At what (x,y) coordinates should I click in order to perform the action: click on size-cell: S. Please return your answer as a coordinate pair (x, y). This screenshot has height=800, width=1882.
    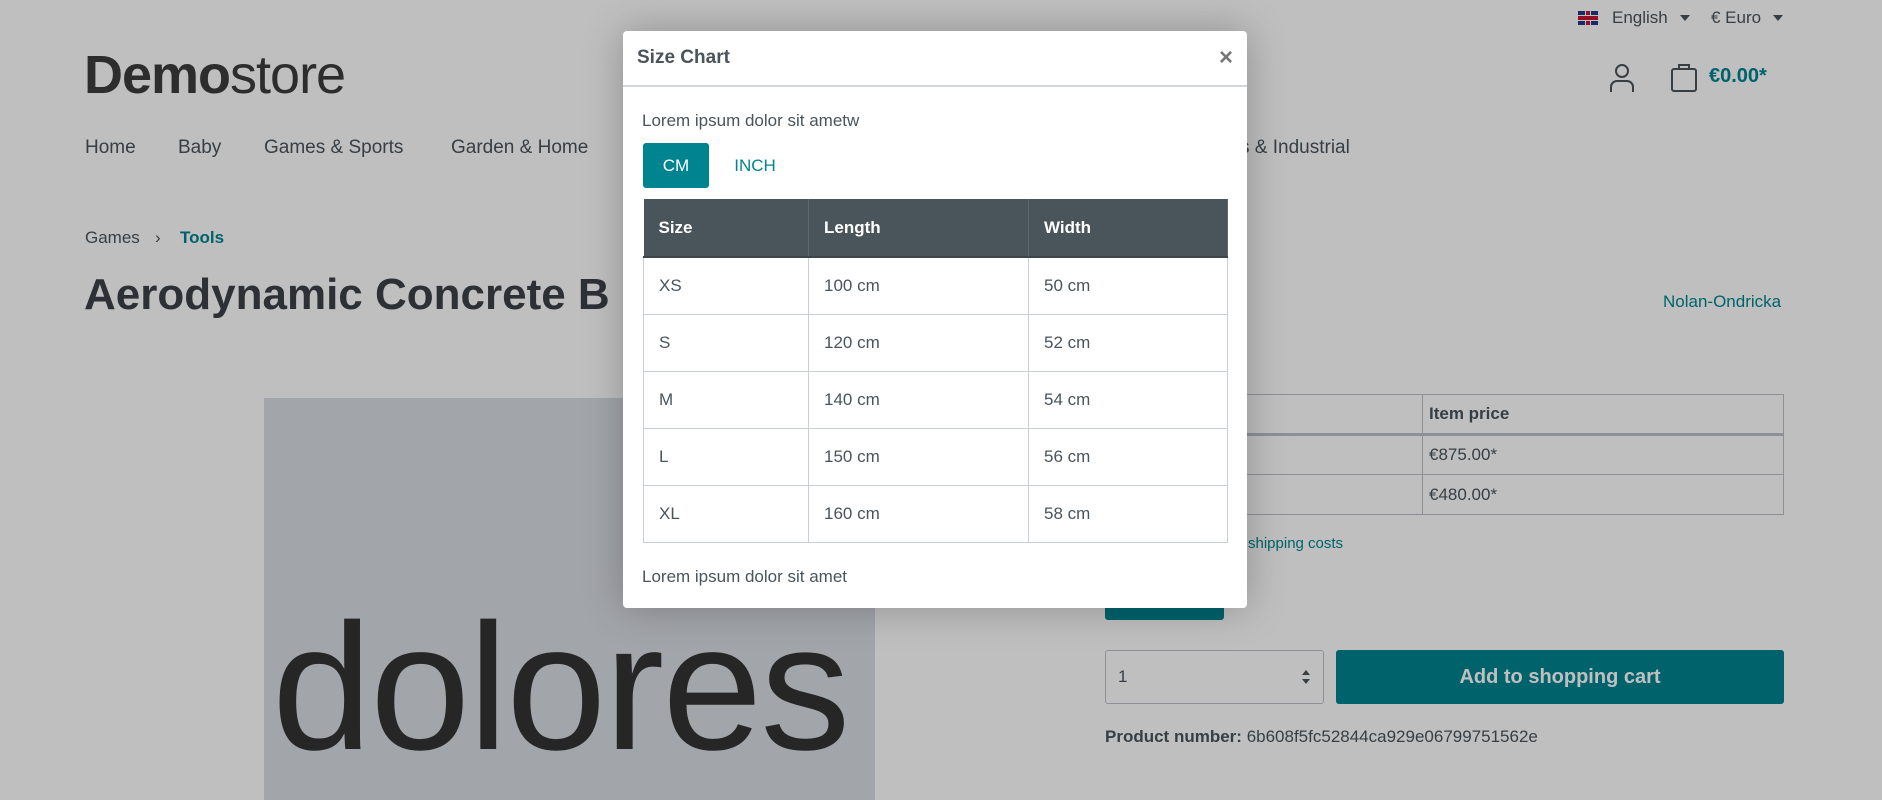
    Looking at the image, I should click on (726, 342).